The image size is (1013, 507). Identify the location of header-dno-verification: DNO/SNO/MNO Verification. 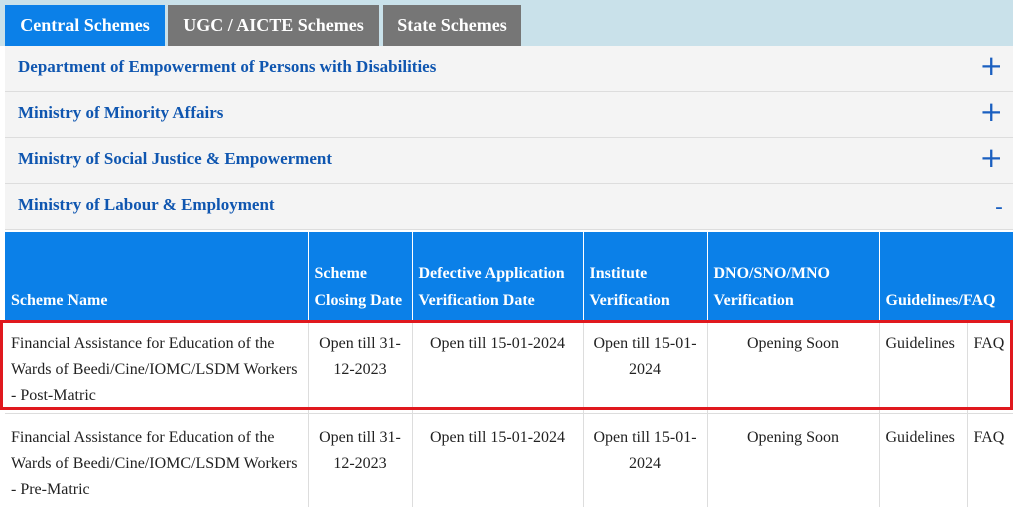
(793, 276).